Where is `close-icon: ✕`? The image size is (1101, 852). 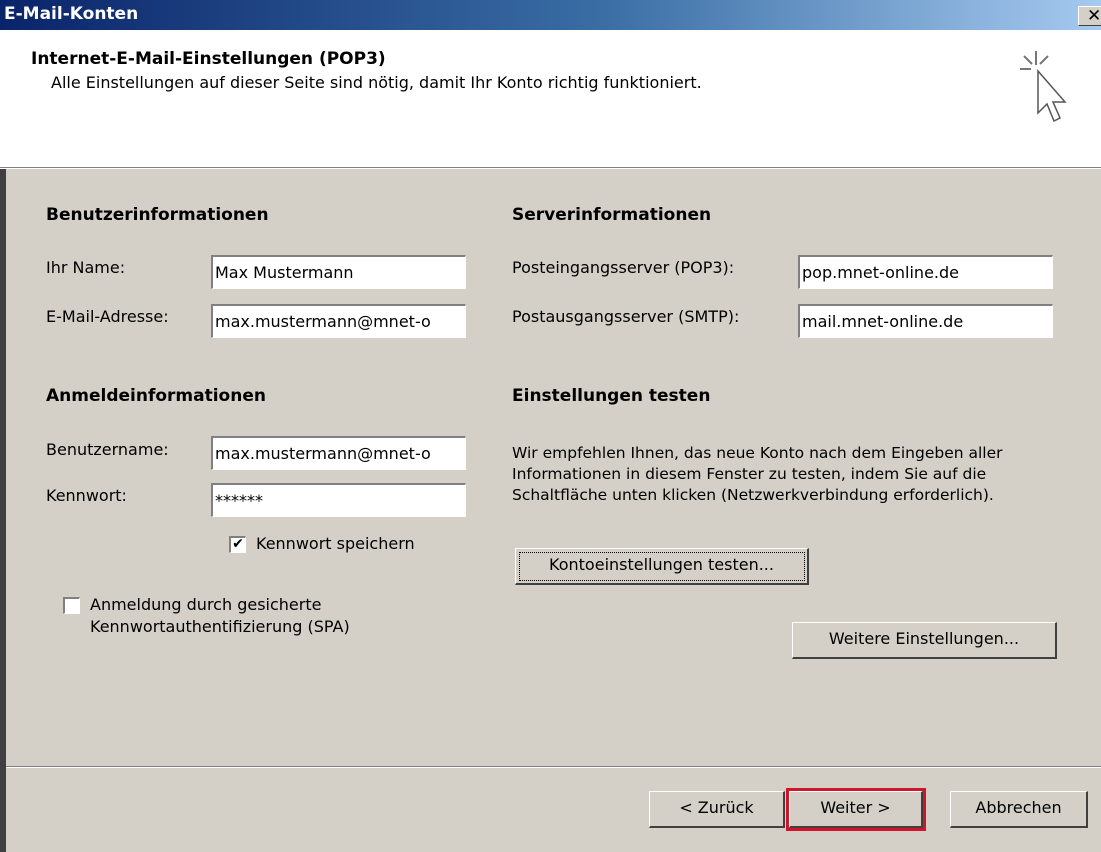
close-icon: ✕ is located at coordinates (1094, 16).